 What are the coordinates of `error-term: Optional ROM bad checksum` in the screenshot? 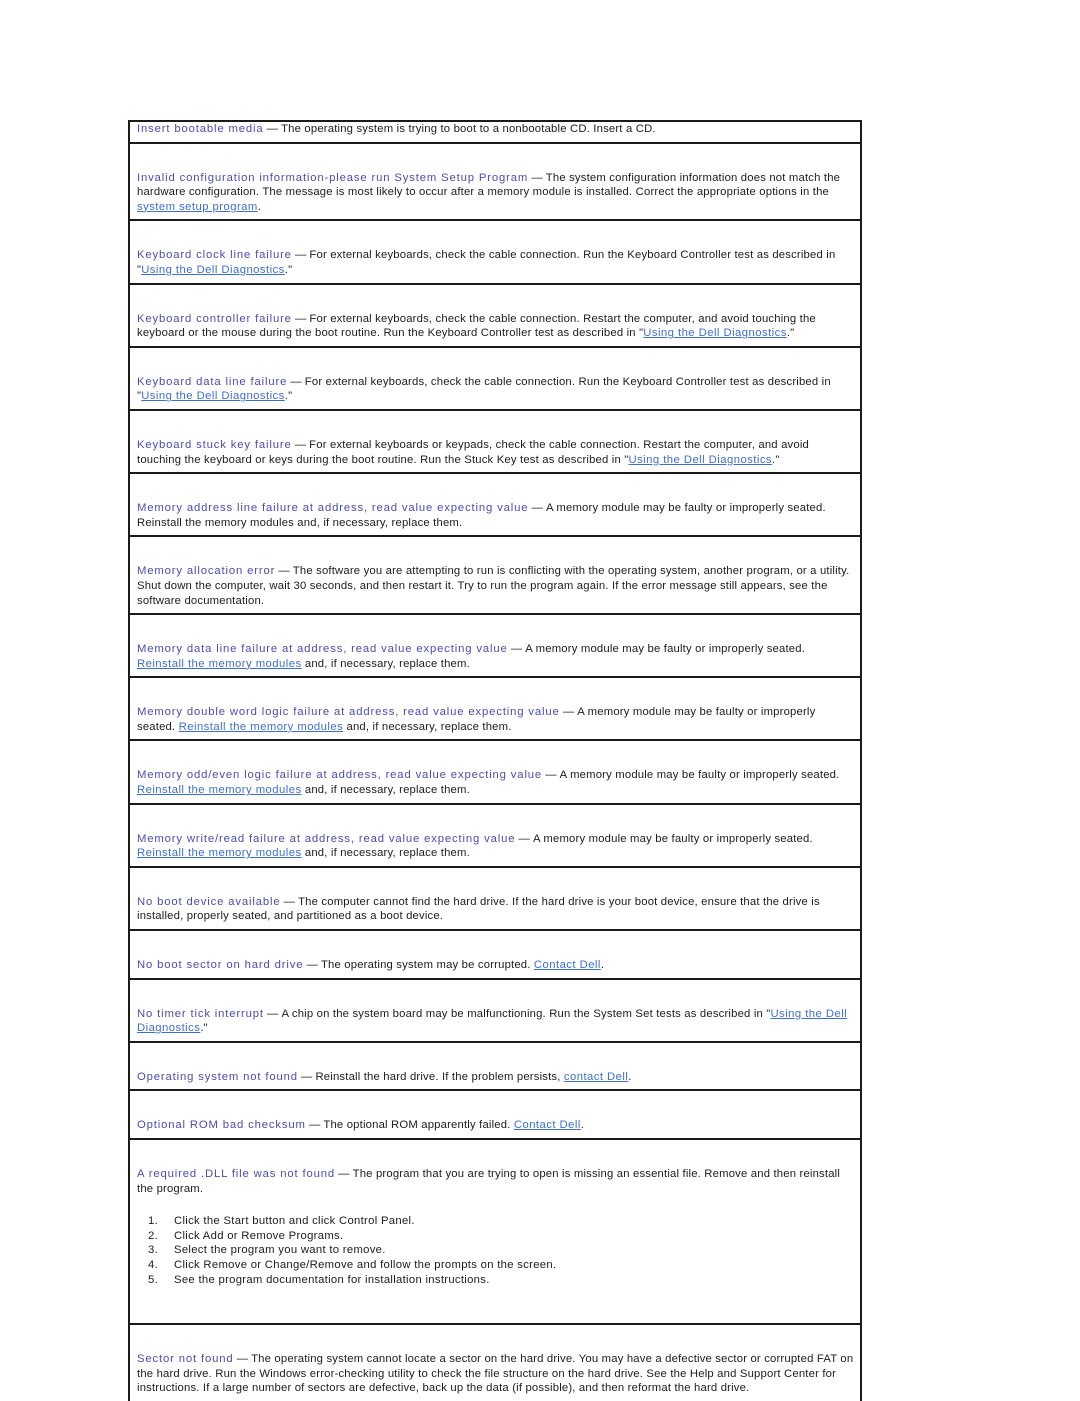 It's located at (221, 1125).